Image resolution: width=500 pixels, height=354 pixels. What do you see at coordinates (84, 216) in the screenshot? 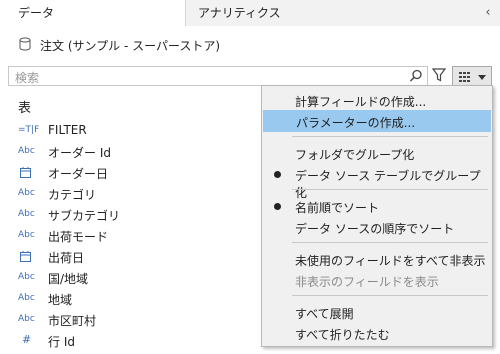
I see `field-name: サブカテゴリ` at bounding box center [84, 216].